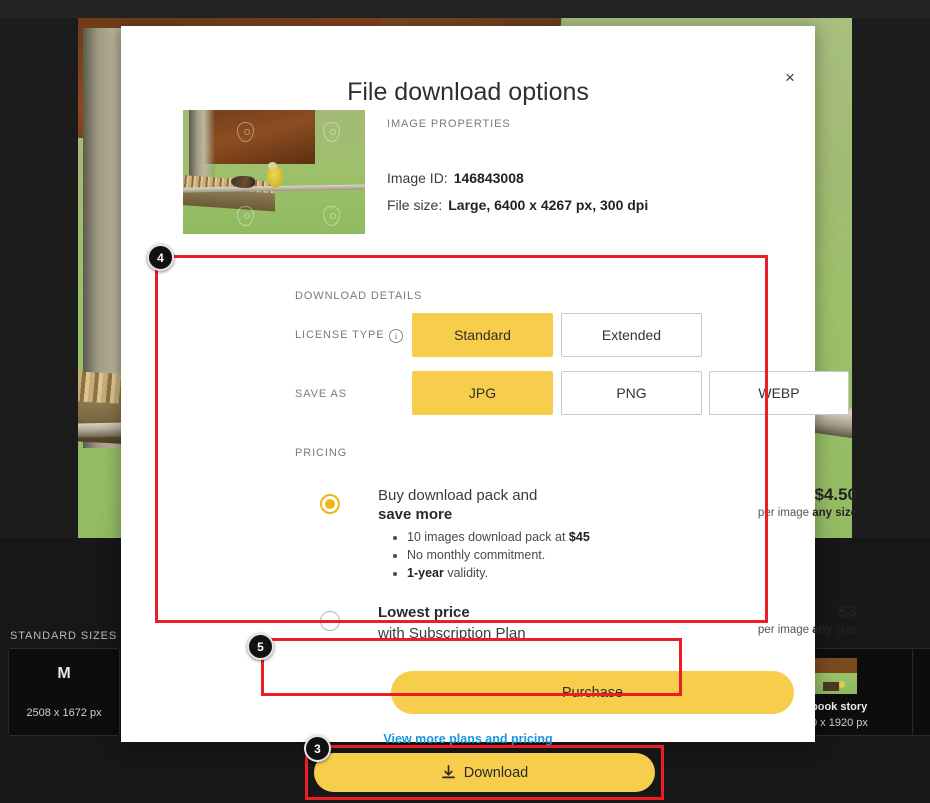 The height and width of the screenshot is (803, 930). Describe the element at coordinates (831, 686) in the screenshot. I see `thumbnail-feeder` at that location.